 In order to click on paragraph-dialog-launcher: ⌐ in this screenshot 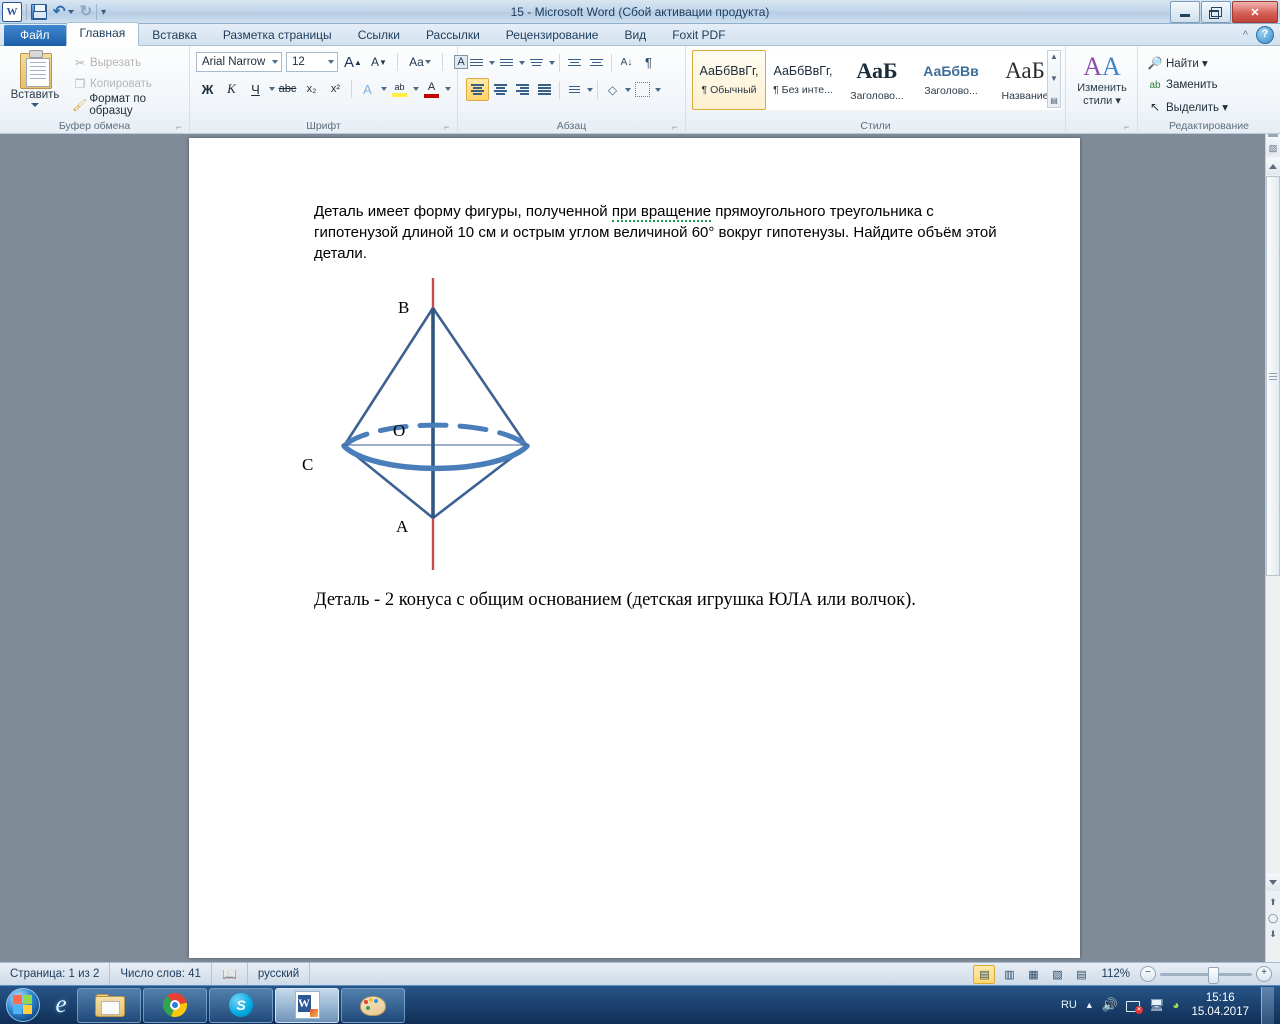, I will do `click(676, 127)`.